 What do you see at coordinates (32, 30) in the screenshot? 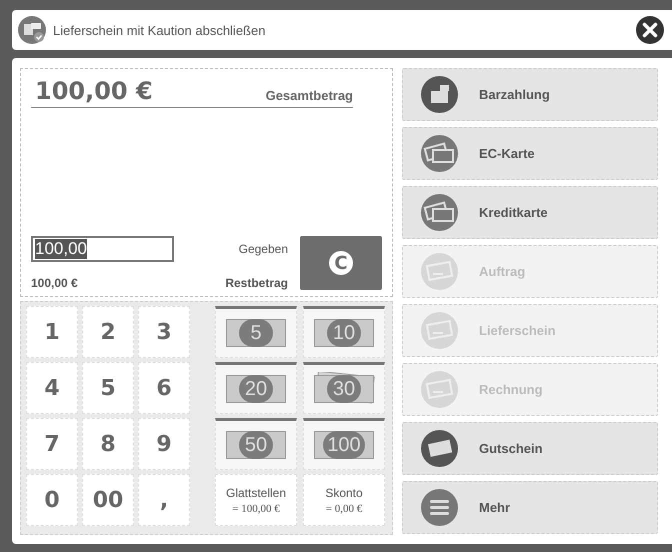
I see `payment-icon` at bounding box center [32, 30].